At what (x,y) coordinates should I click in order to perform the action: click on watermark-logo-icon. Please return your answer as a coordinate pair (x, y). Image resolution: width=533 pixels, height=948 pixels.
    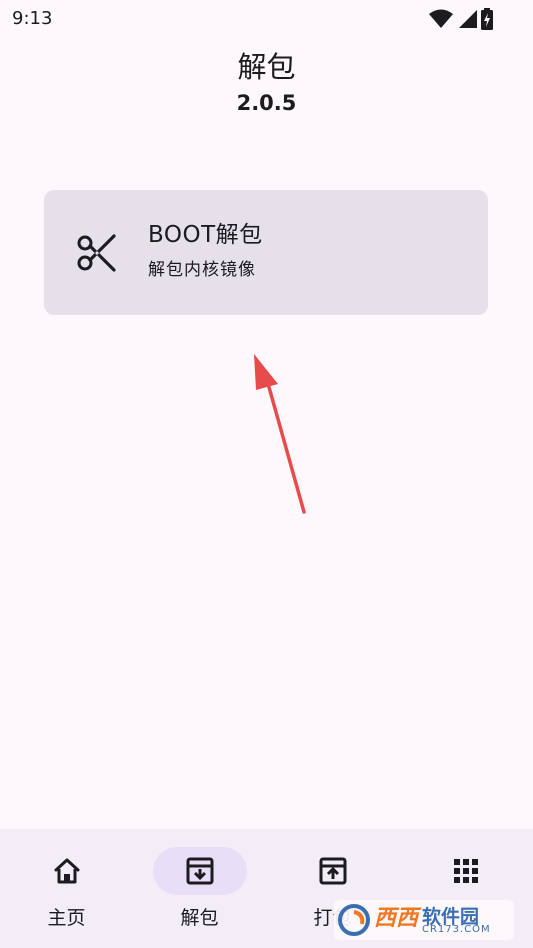
    Looking at the image, I should click on (354, 920).